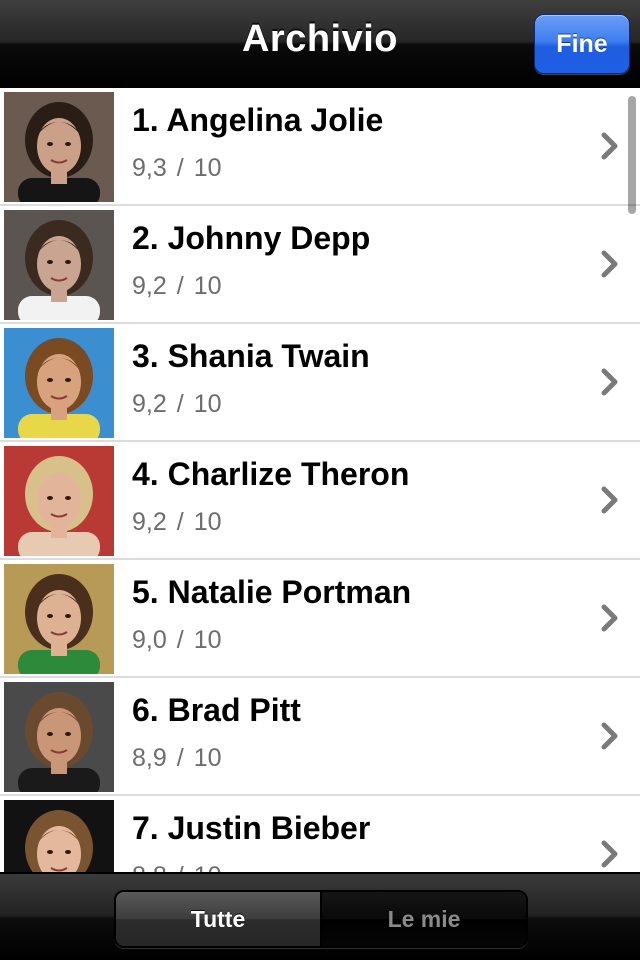 This screenshot has width=640, height=960. I want to click on rating-text: 9,3 / 10, so click(177, 168).